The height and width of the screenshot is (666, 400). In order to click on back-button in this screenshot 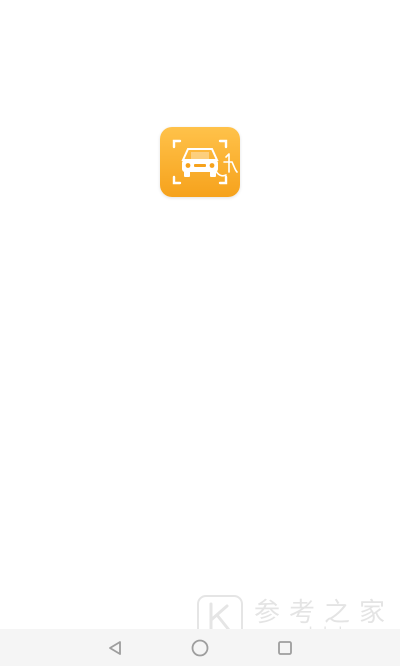, I will do `click(115, 647)`.